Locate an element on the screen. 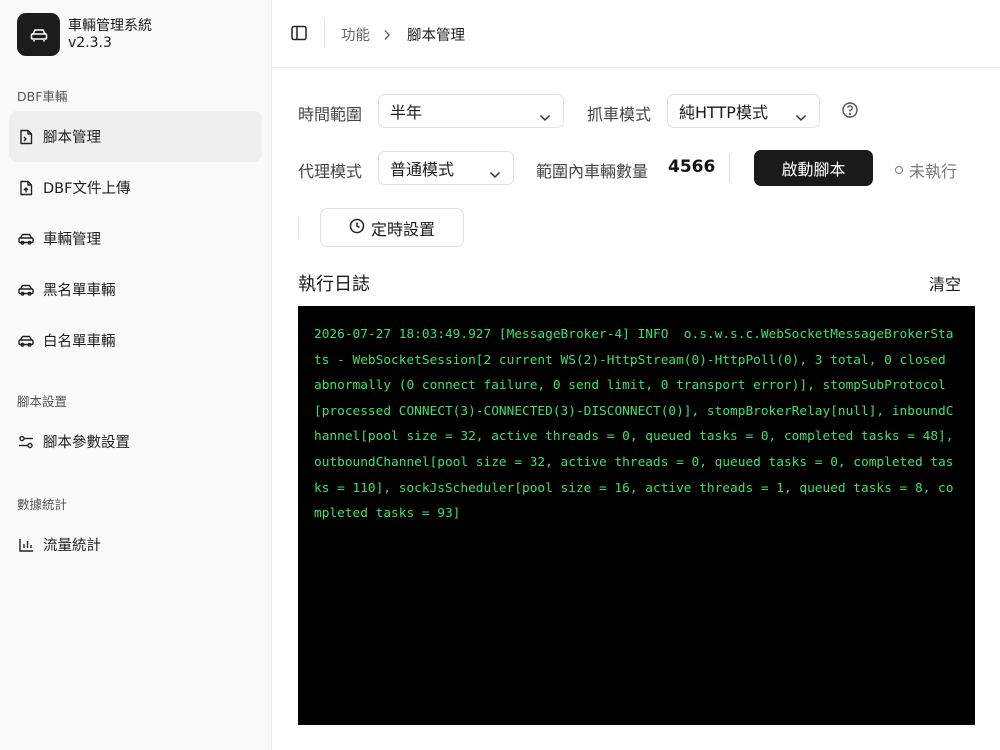 The height and width of the screenshot is (750, 1000). breadcrumb-features: 功能 is located at coordinates (355, 34).